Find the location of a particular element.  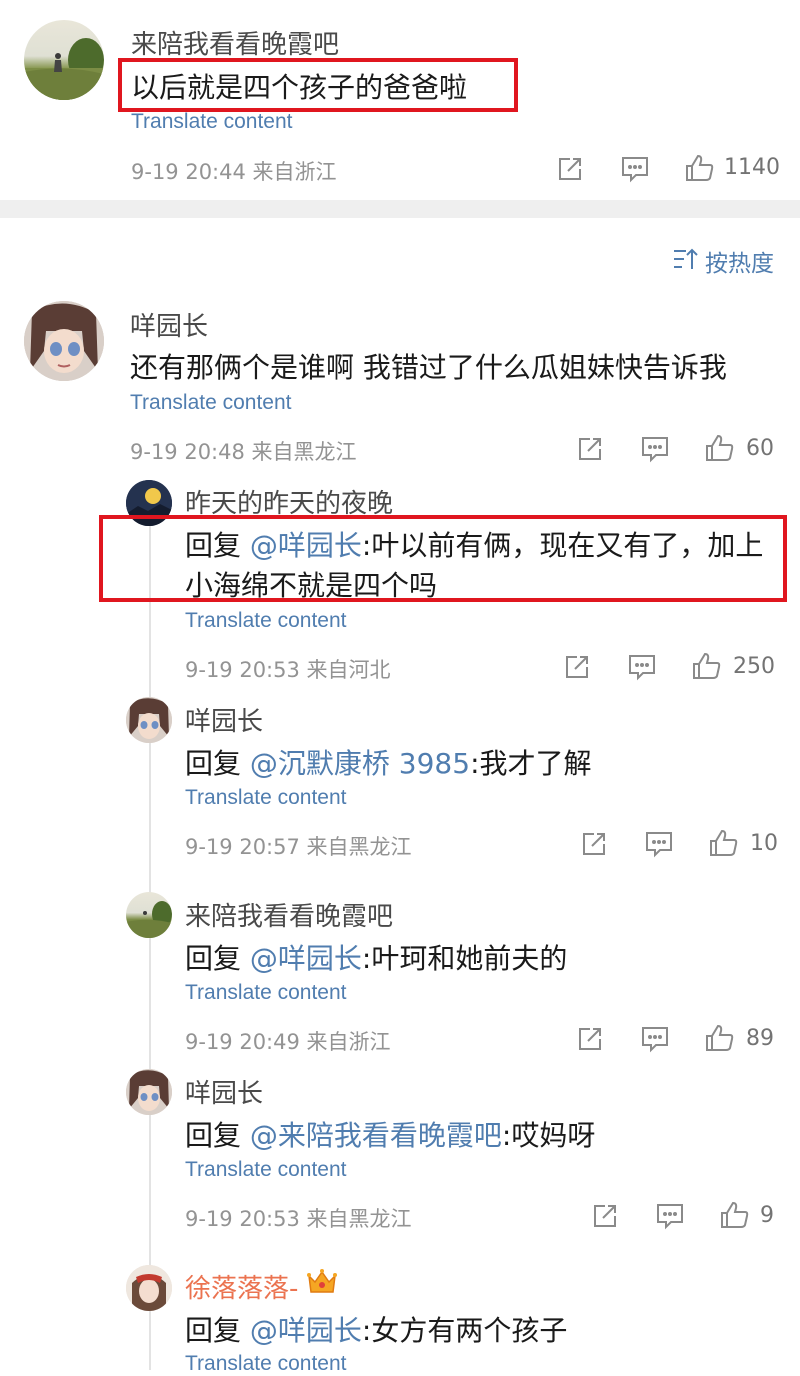

reply-meta: 9-19 20:49 来自浙江 is located at coordinates (288, 1042).